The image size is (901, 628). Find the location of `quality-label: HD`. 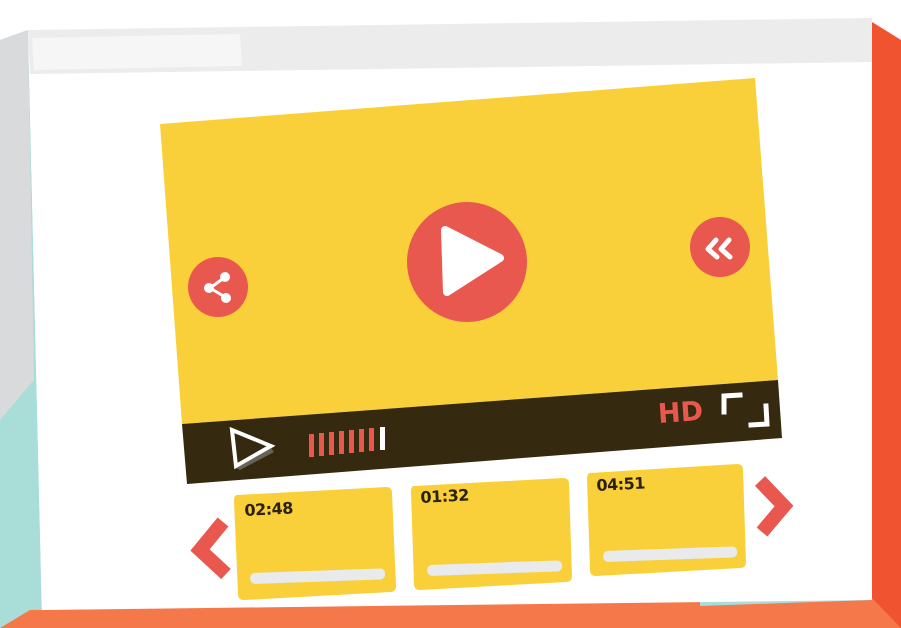

quality-label: HD is located at coordinates (680, 413).